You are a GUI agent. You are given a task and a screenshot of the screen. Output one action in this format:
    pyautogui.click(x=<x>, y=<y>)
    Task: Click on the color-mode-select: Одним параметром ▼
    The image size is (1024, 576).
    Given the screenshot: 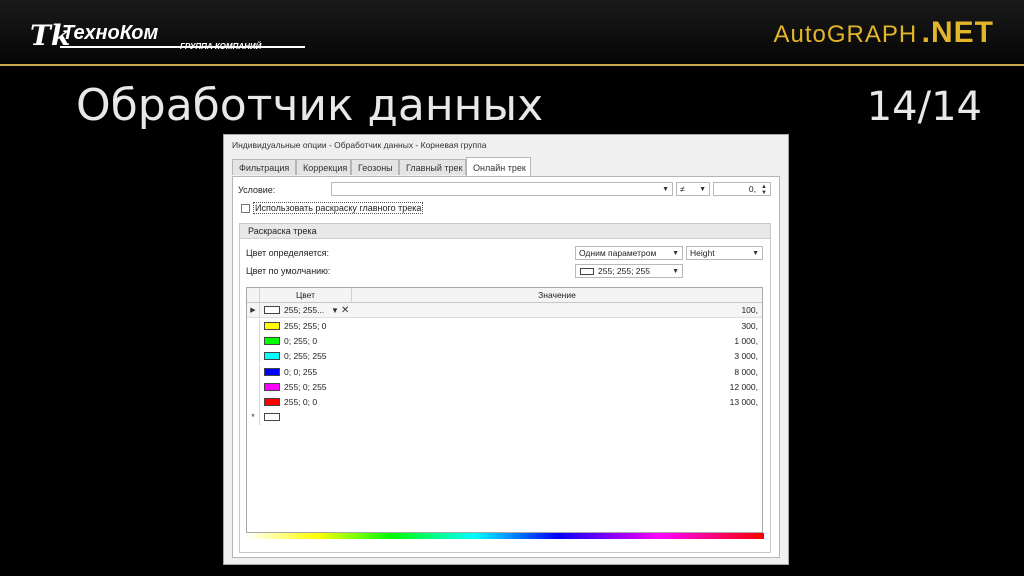 What is the action you would take?
    pyautogui.click(x=629, y=253)
    